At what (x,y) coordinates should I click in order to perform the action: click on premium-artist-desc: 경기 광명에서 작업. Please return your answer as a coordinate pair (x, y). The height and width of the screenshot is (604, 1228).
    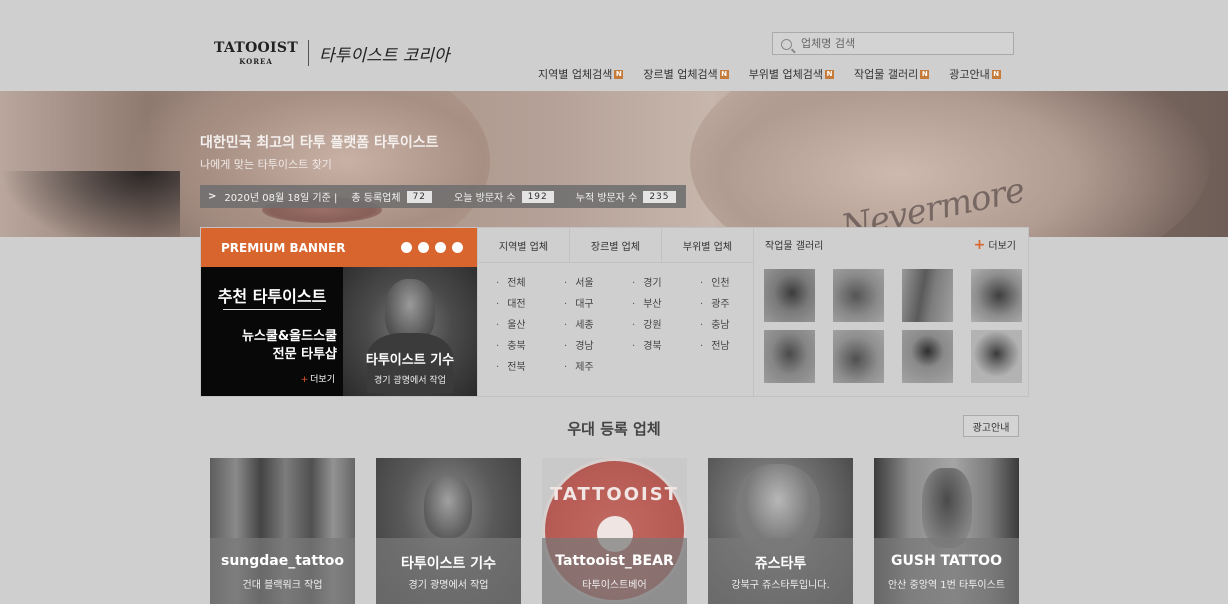
    Looking at the image, I should click on (410, 381).